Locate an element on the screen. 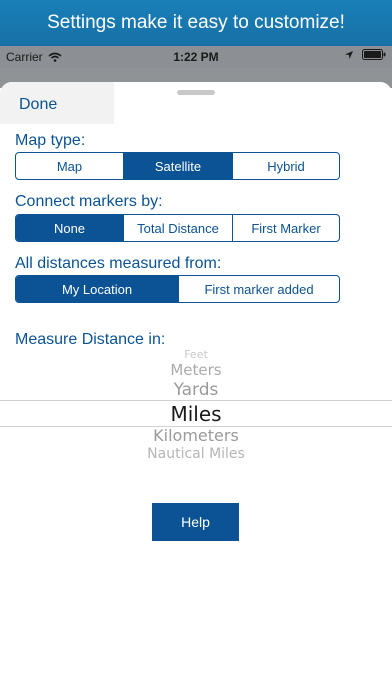 The image size is (392, 696). distances-from-segmented-control: My Location First marker added is located at coordinates (177, 289).